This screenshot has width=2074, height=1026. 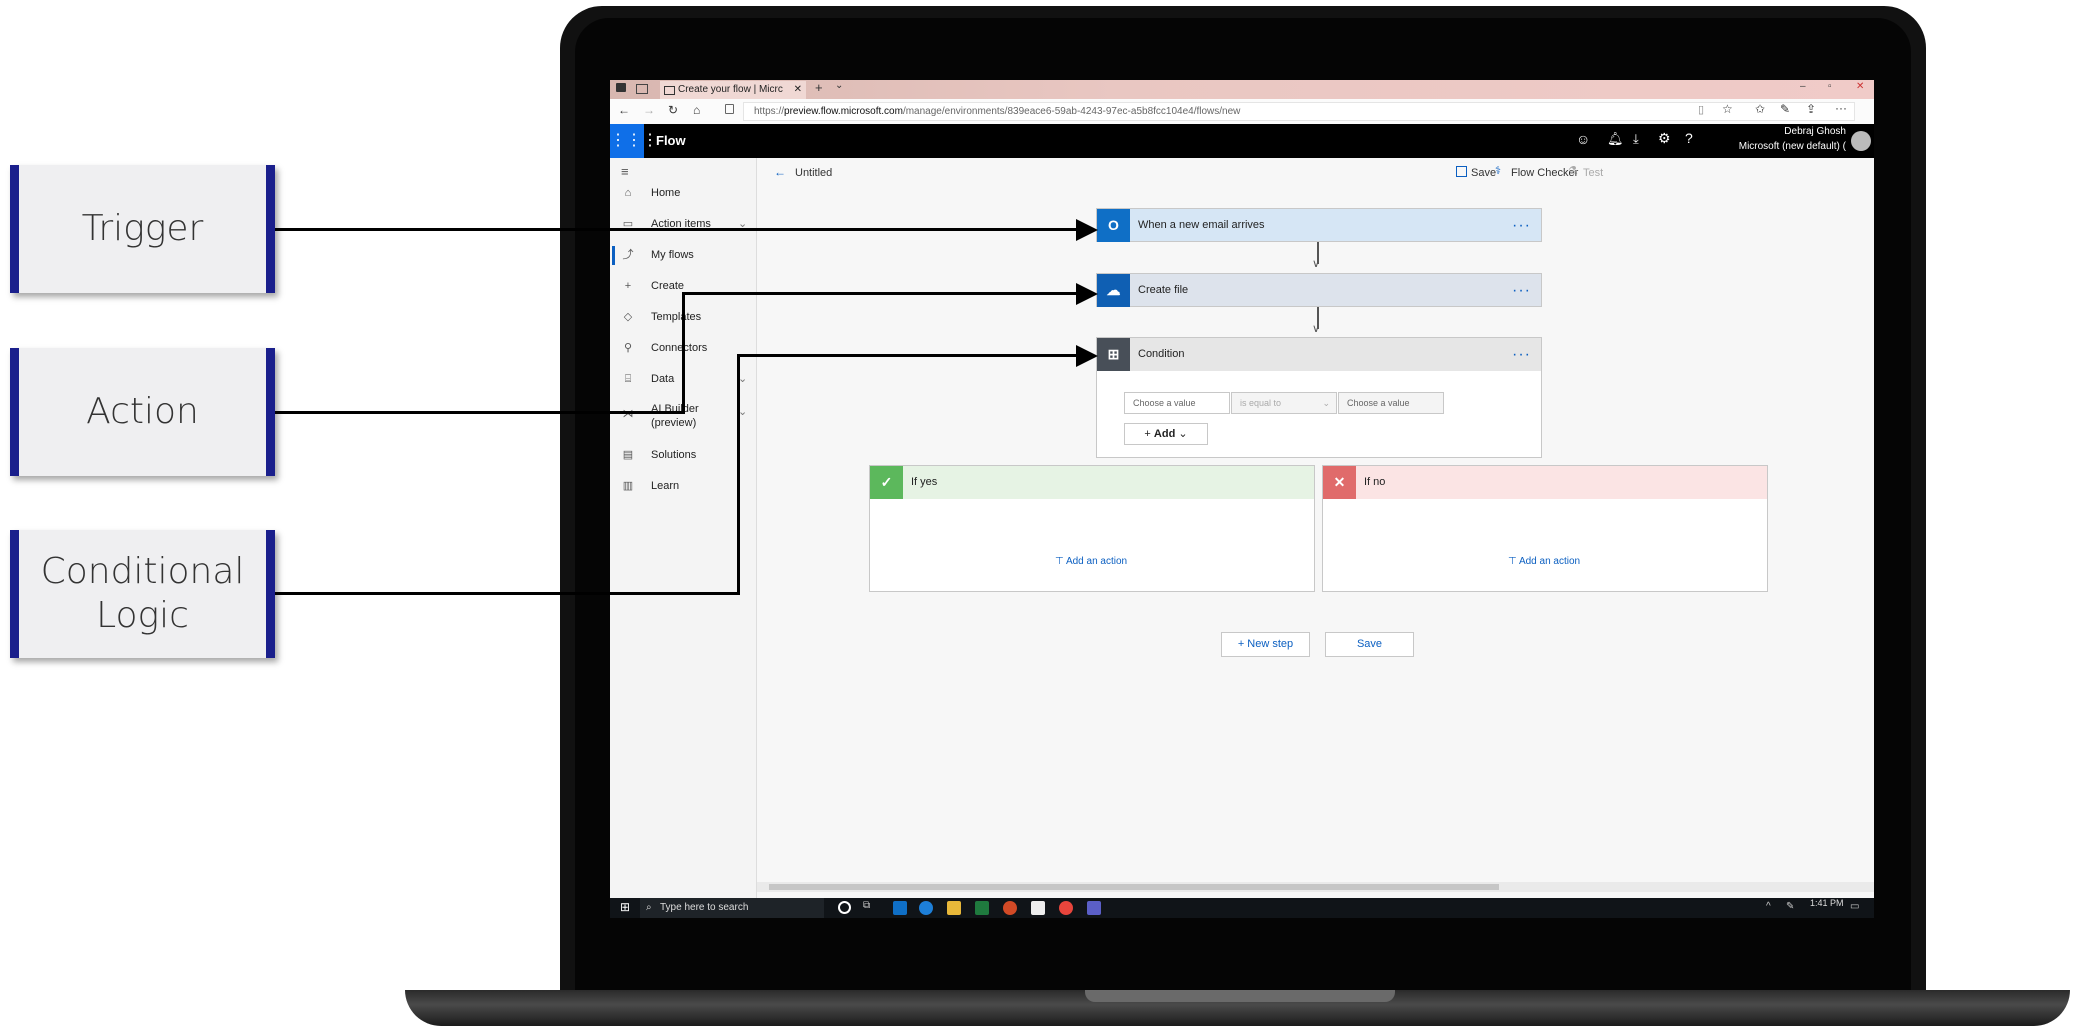 I want to click on ai-builder-icon: ⋊, so click(x=628, y=414).